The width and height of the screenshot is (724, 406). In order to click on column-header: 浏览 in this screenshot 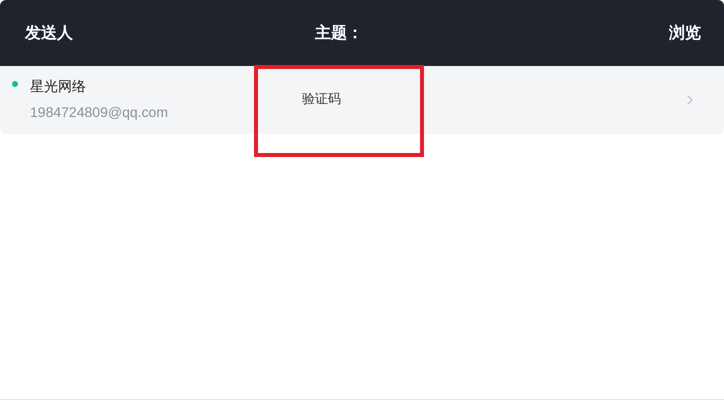, I will do `click(685, 33)`.